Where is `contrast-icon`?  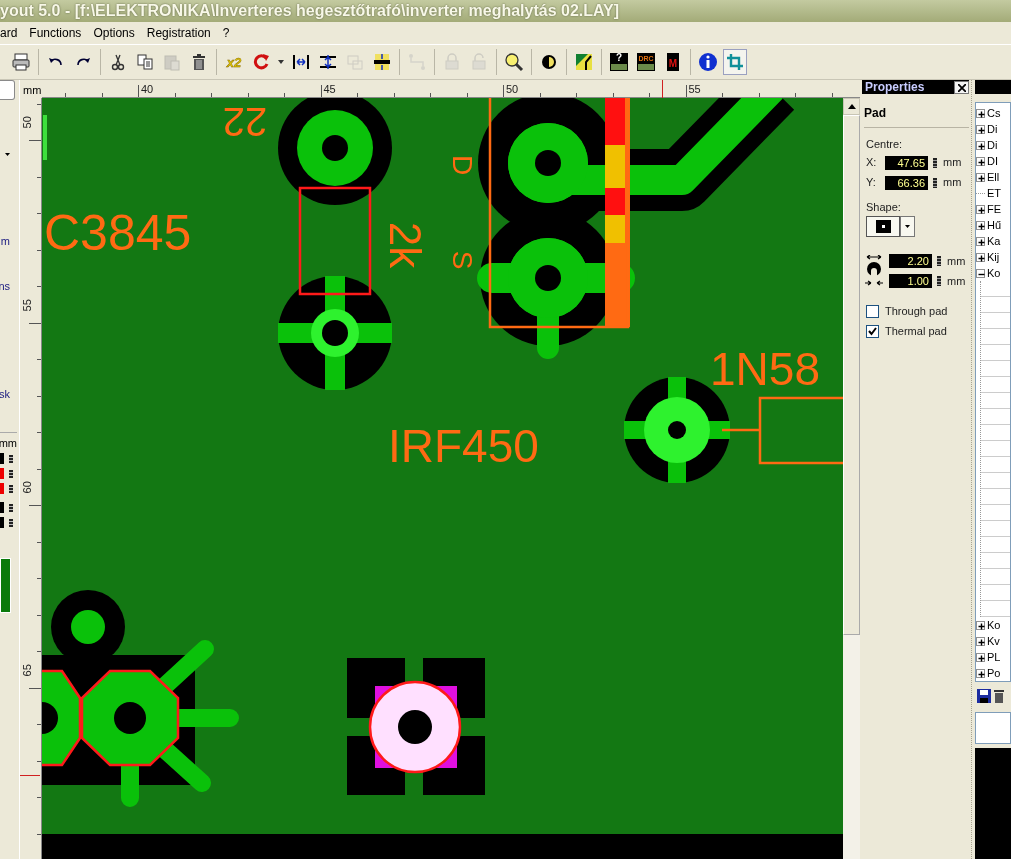 contrast-icon is located at coordinates (549, 62).